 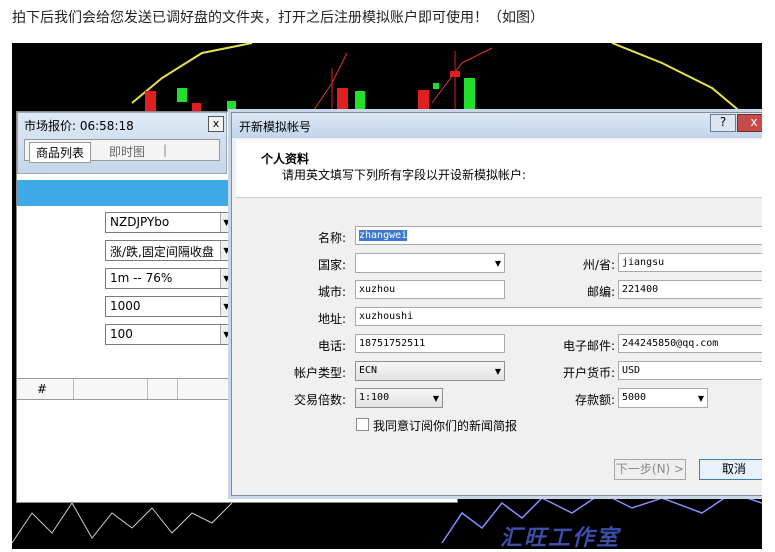 I want to click on market-watch-titlebar: 市场报价: 06:58:18 x 商品列表 即时图 |, so click(x=122, y=143).